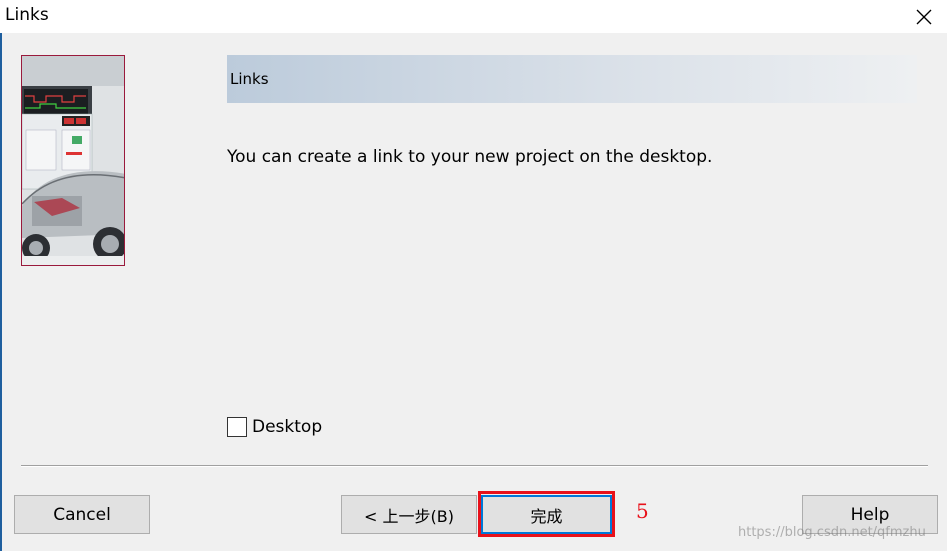 The image size is (947, 551). What do you see at coordinates (249, 79) in the screenshot?
I see `page-title: Links` at bounding box center [249, 79].